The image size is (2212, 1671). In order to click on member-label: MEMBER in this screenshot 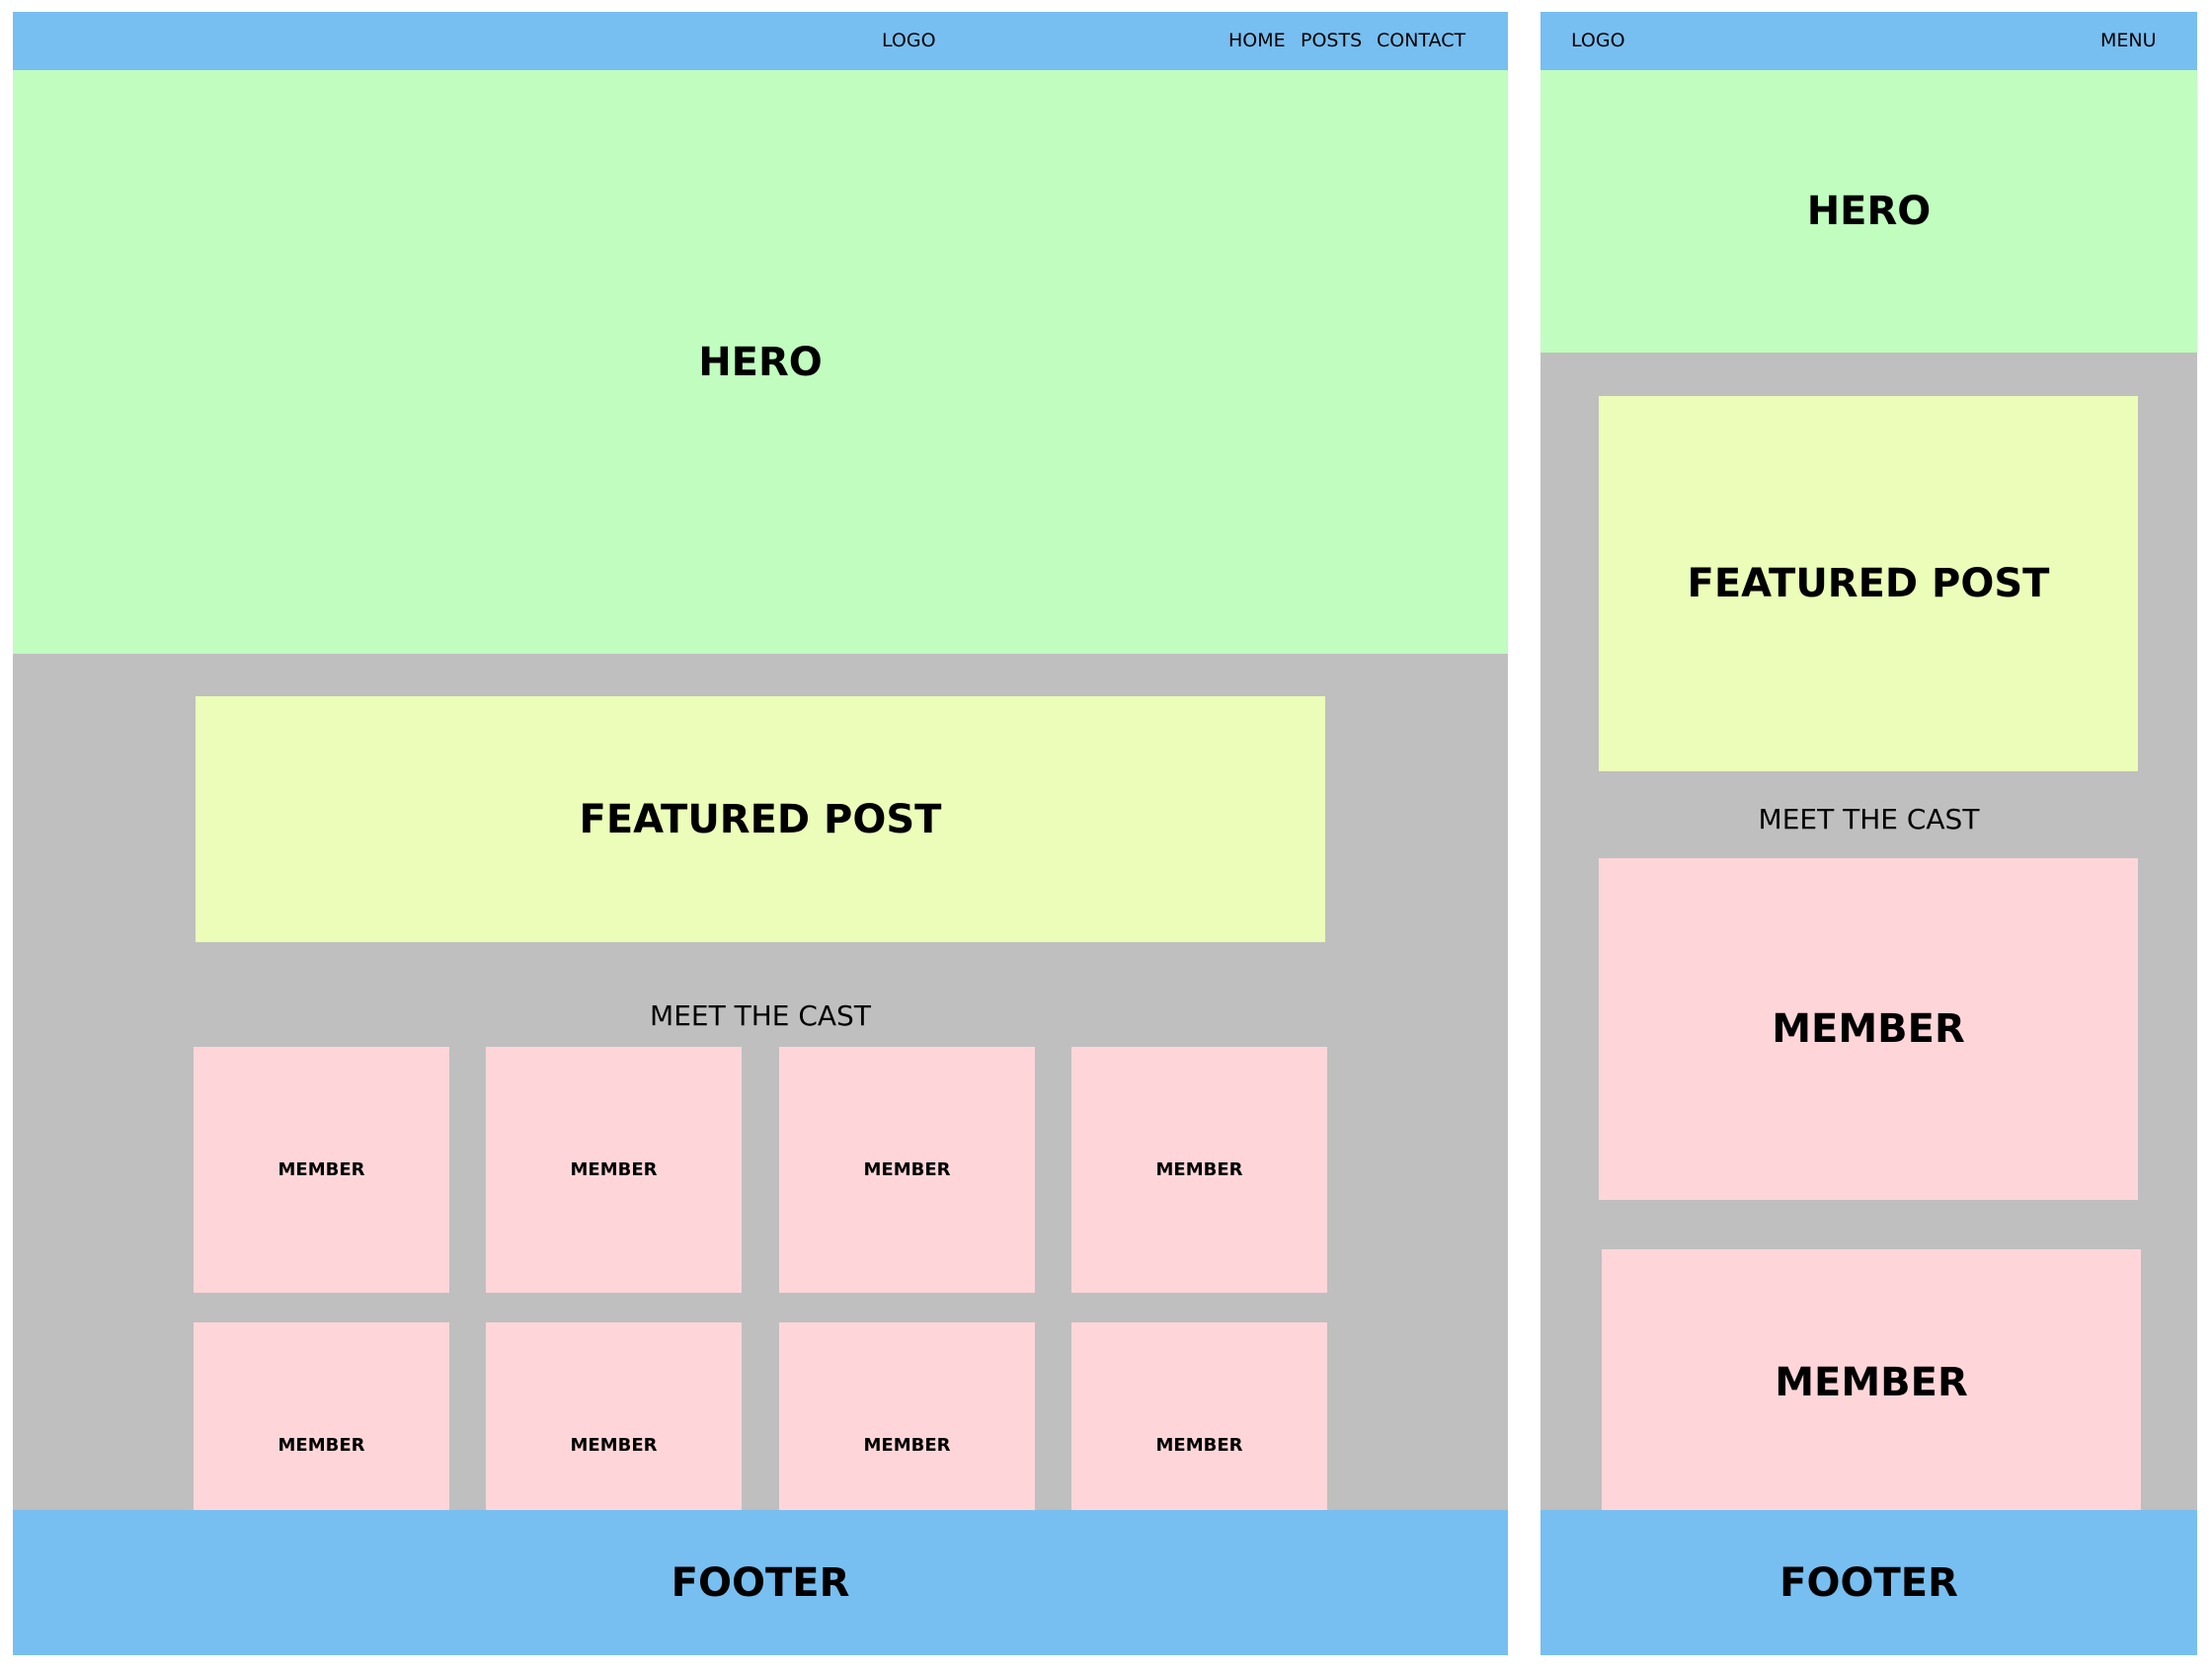, I will do `click(1872, 1382)`.